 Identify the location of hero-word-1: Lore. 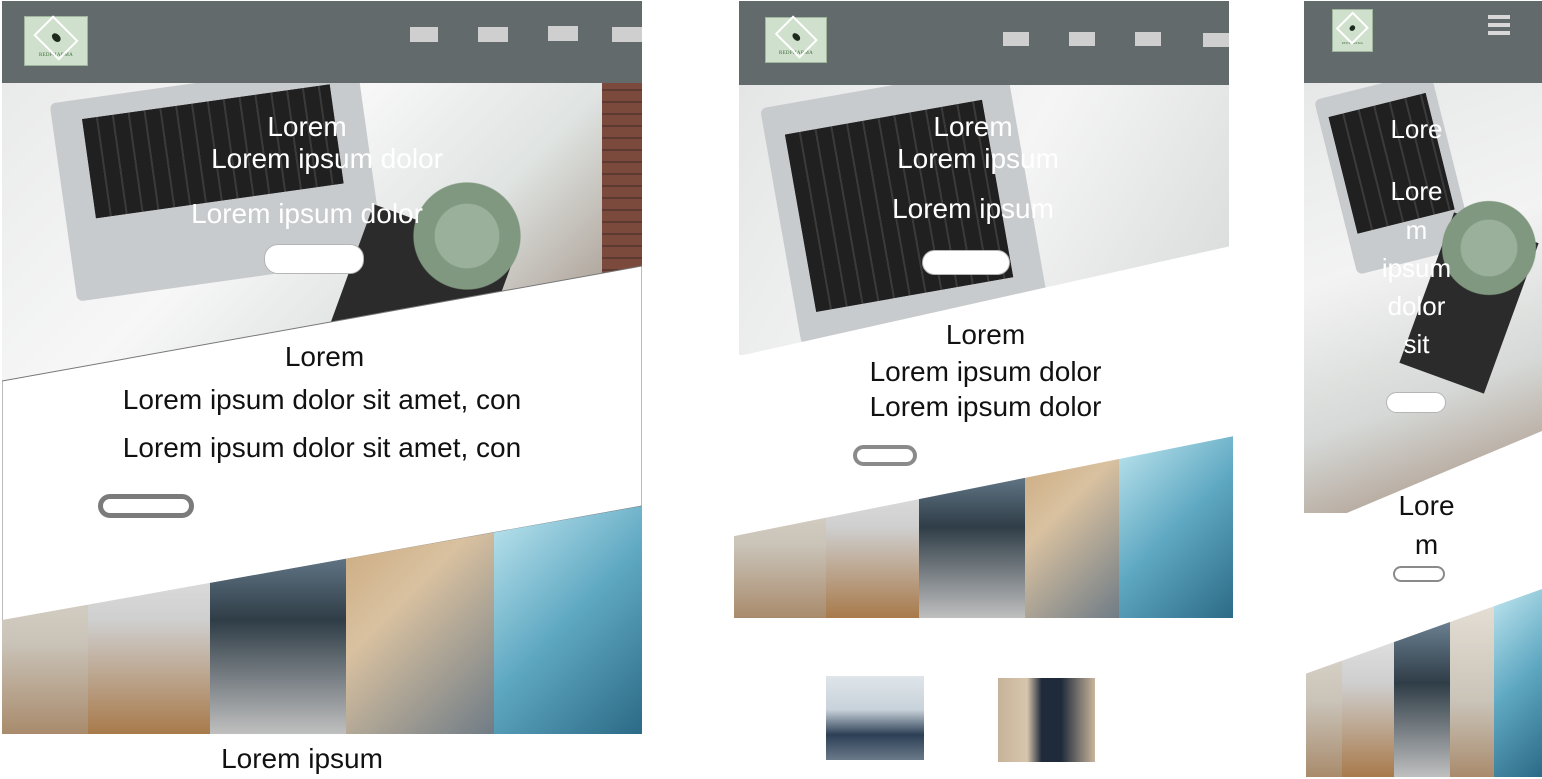
(1416, 191).